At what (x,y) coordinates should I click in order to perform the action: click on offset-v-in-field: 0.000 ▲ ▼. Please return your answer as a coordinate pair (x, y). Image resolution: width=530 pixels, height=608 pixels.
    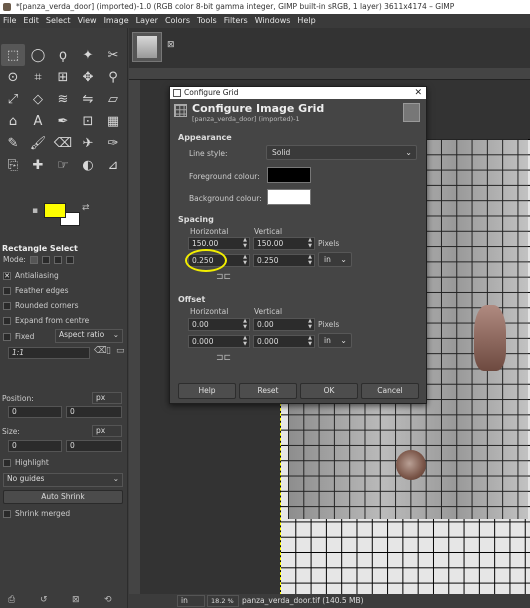
    Looking at the image, I should click on (284, 341).